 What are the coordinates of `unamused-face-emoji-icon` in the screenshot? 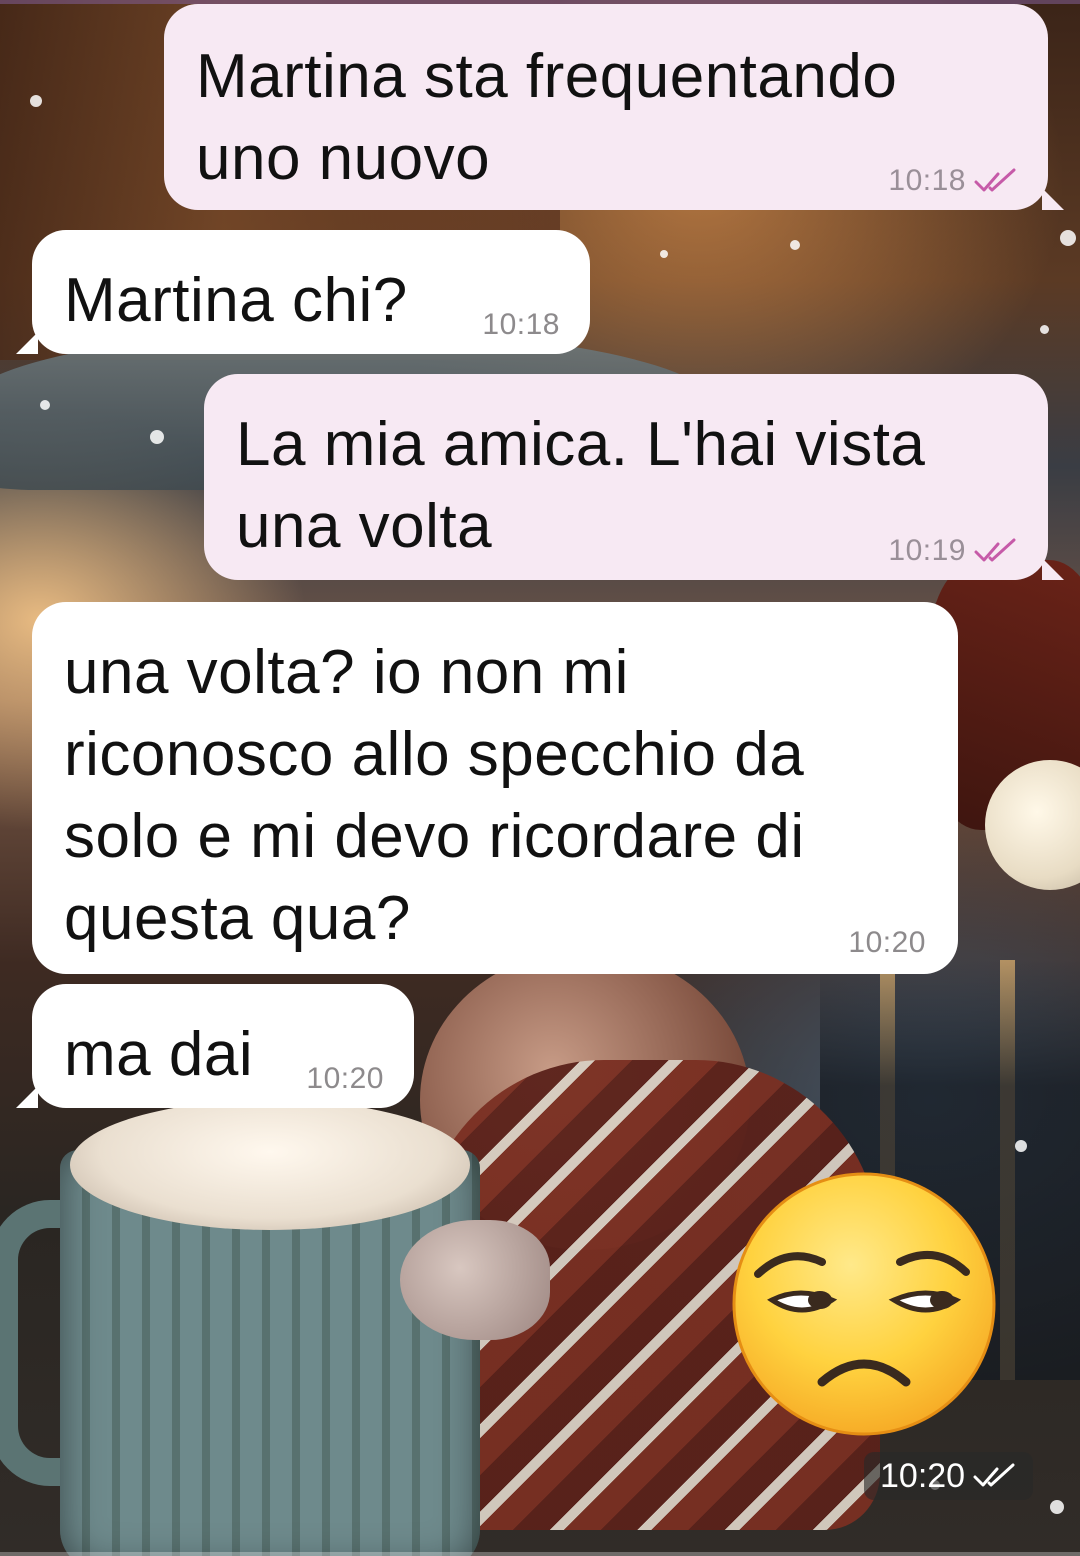 It's located at (864, 1304).